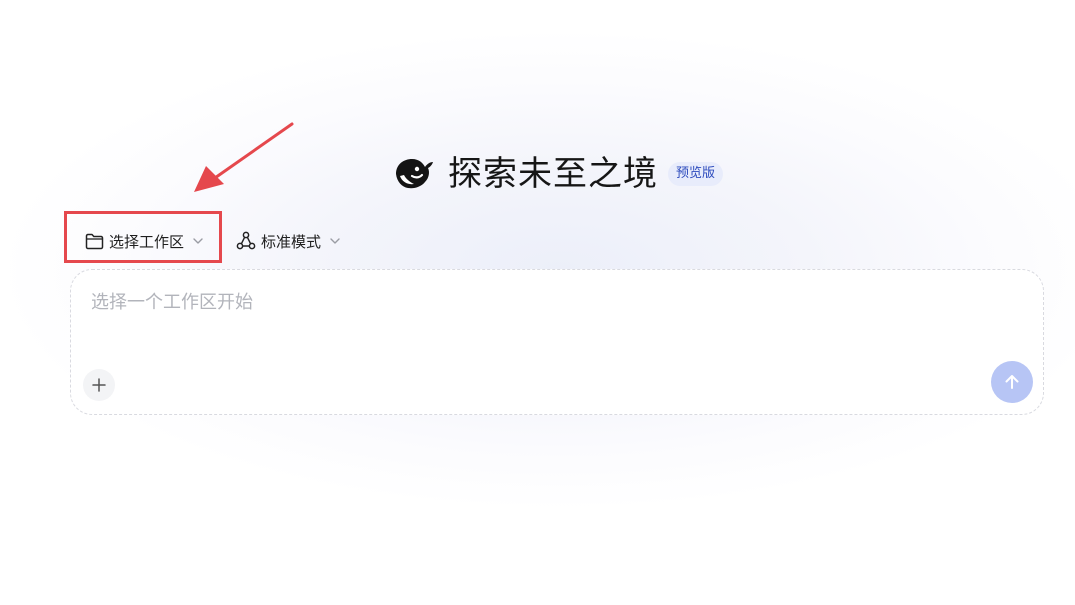 Image resolution: width=1075 pixels, height=605 pixels. I want to click on mode-selector-button: 标准模式, so click(288, 241).